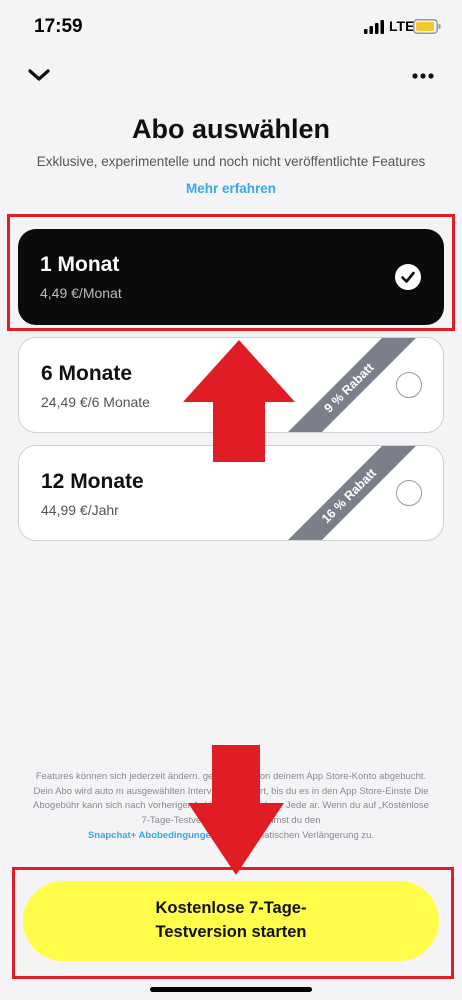  Describe the element at coordinates (152, 835) in the screenshot. I see `terms-link: Snapchat+ Abobedingungen` at that location.